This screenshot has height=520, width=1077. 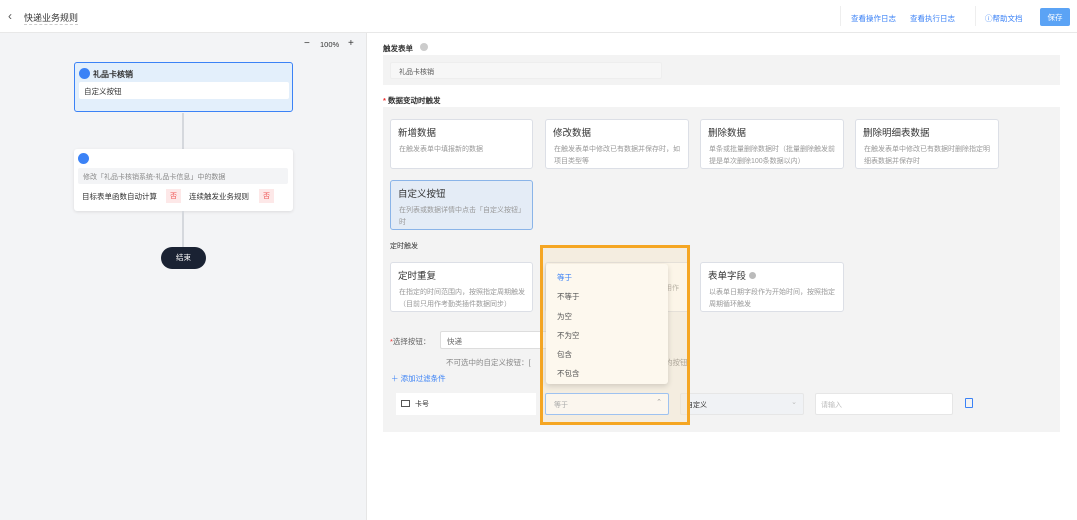 What do you see at coordinates (538, 16) in the screenshot?
I see `header: ‹ 快递业务规则 查看操作日志 查看执行日志 ⓘ帮助文档 保存` at bounding box center [538, 16].